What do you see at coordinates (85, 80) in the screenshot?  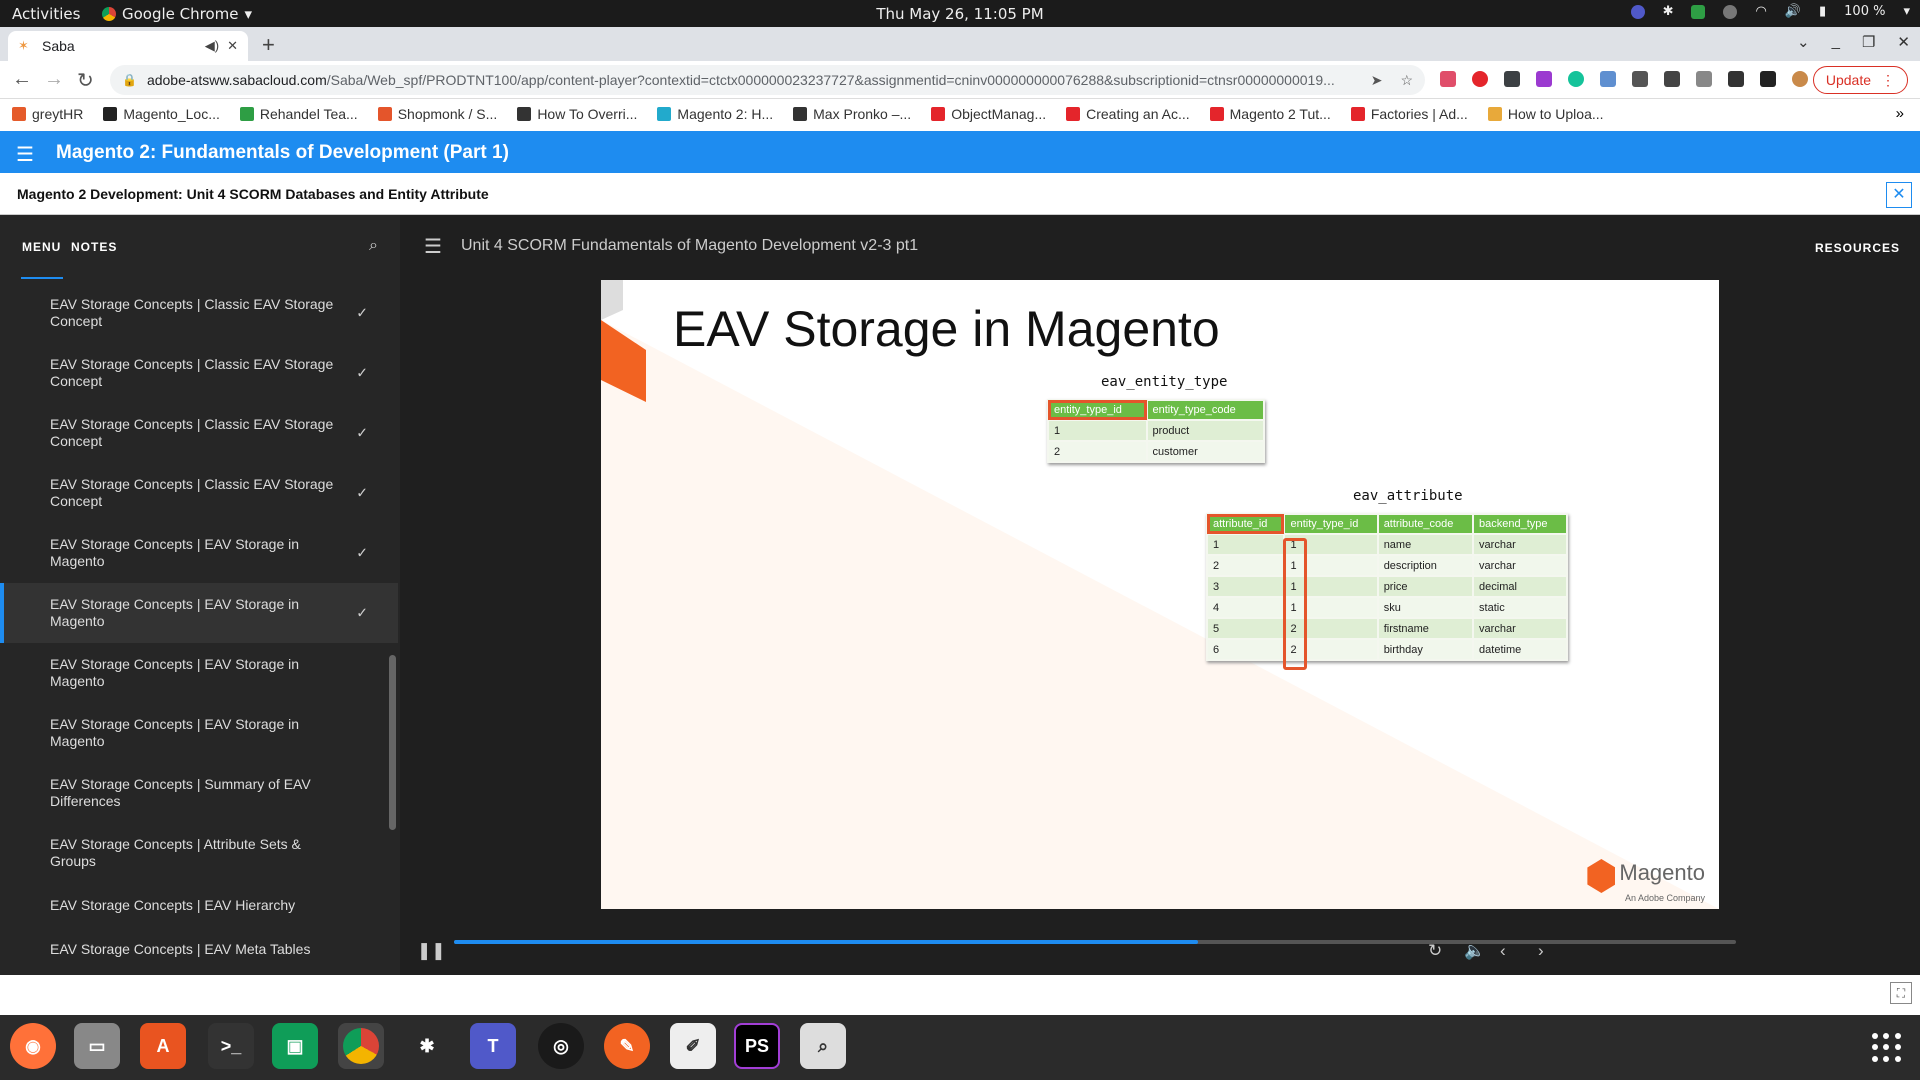 I see `reload-icon: ↻` at bounding box center [85, 80].